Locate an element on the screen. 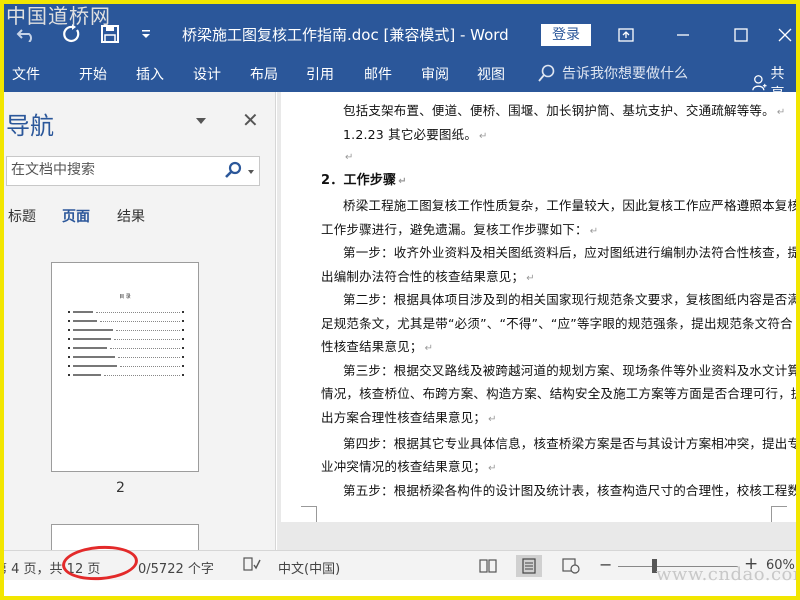  word-count-status: 0/5722 个字 is located at coordinates (176, 567).